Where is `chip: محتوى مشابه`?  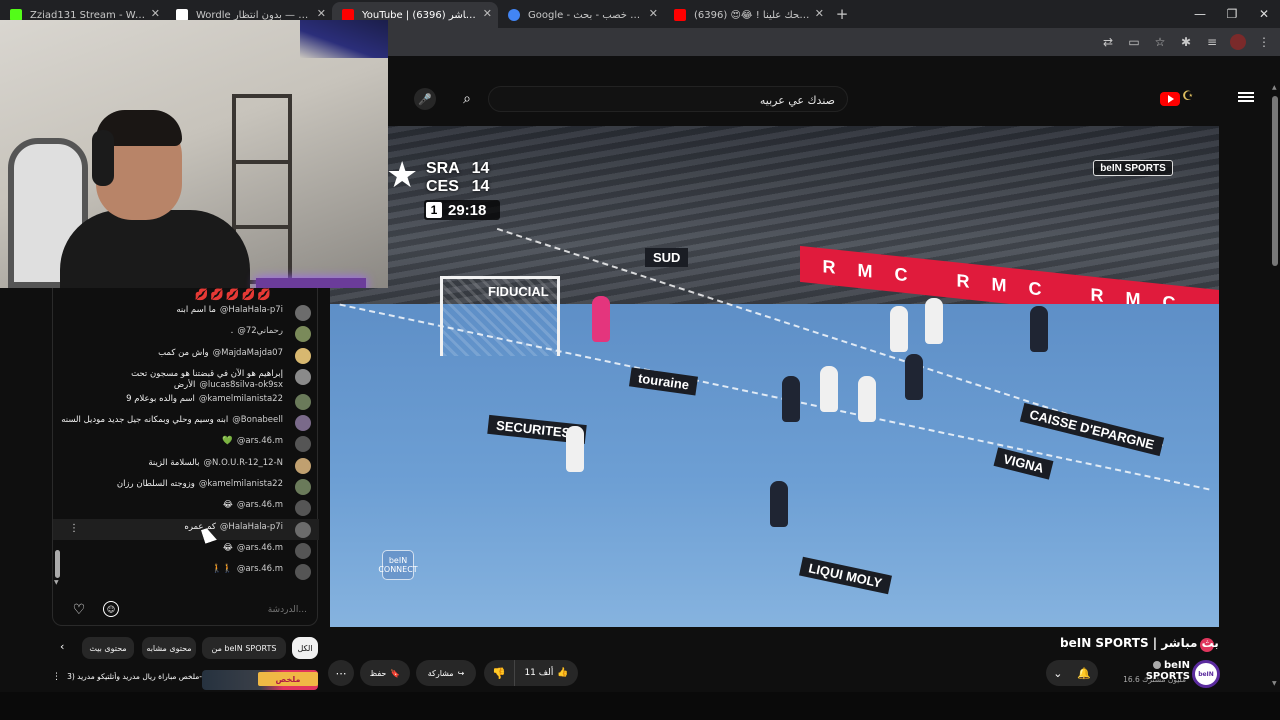 chip: محتوى مشابه is located at coordinates (169, 648).